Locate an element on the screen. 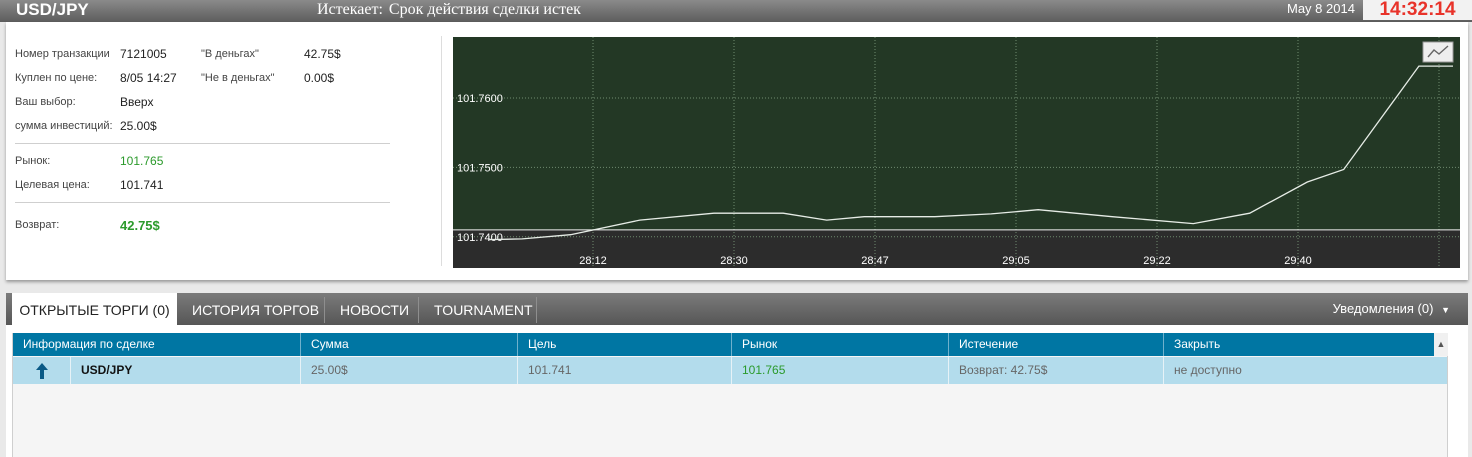 This screenshot has height=457, width=1472. in-money-value: 42.75$ is located at coordinates (322, 54).